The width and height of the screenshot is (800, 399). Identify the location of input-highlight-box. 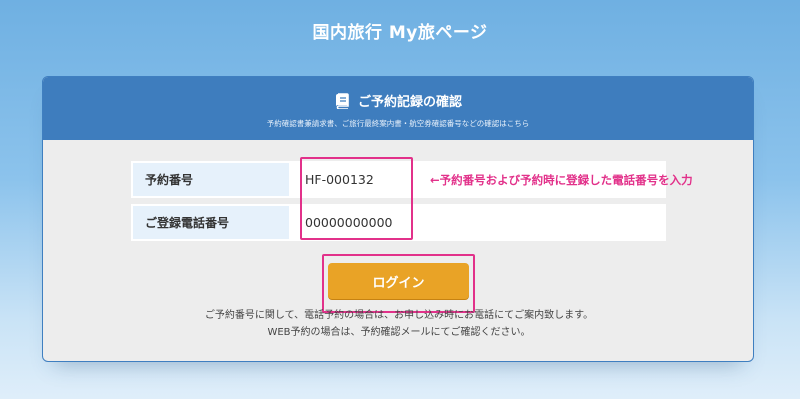
(356, 198).